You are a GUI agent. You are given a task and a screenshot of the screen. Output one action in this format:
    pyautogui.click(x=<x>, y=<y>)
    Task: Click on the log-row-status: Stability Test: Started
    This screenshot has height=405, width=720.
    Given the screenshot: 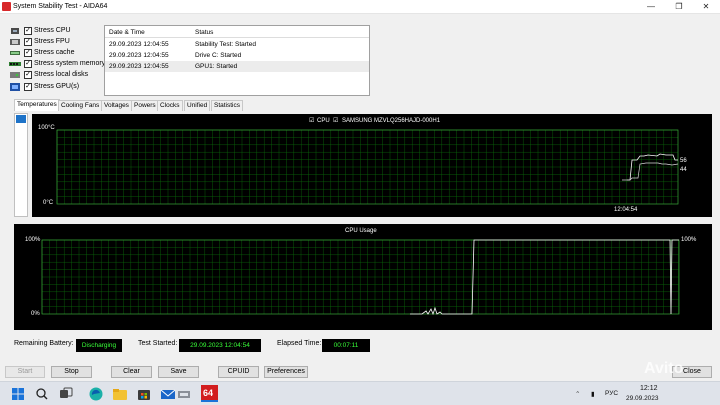 What is the action you would take?
    pyautogui.click(x=225, y=44)
    